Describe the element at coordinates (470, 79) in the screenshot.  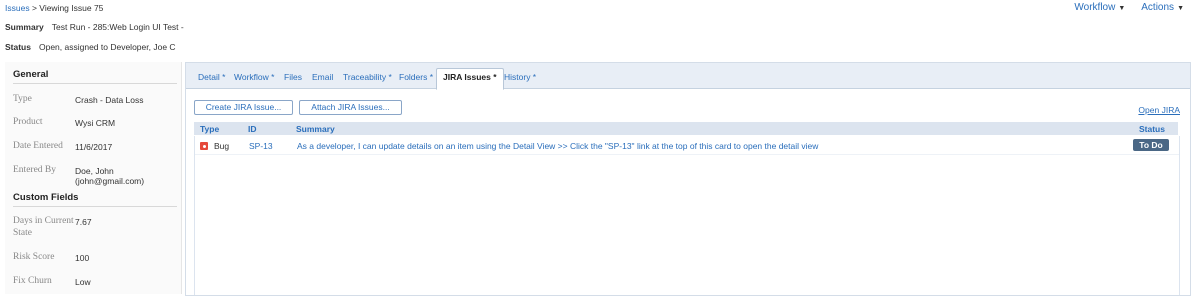
I see `tab-jira-issues: JIRA Issues *` at that location.